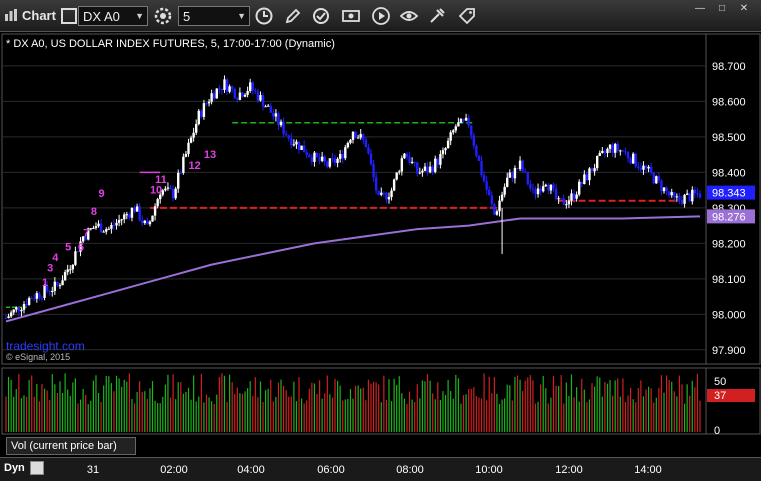 The width and height of the screenshot is (761, 481). I want to click on tools-icon, so click(437, 16).